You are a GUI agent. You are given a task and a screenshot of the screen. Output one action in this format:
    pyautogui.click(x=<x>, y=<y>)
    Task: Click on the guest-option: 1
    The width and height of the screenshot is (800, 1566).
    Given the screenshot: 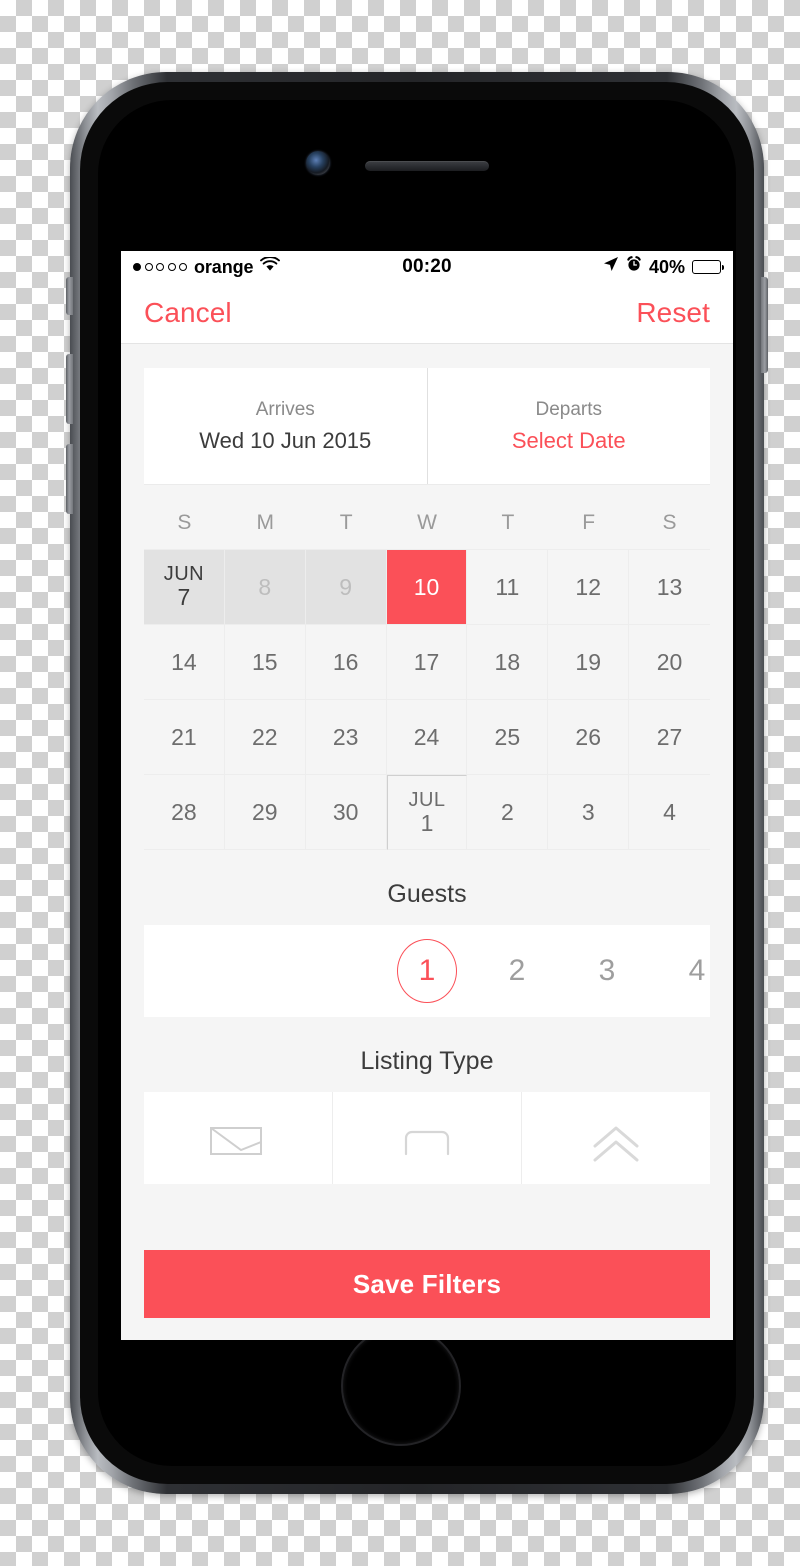 What is the action you would take?
    pyautogui.click(x=427, y=971)
    